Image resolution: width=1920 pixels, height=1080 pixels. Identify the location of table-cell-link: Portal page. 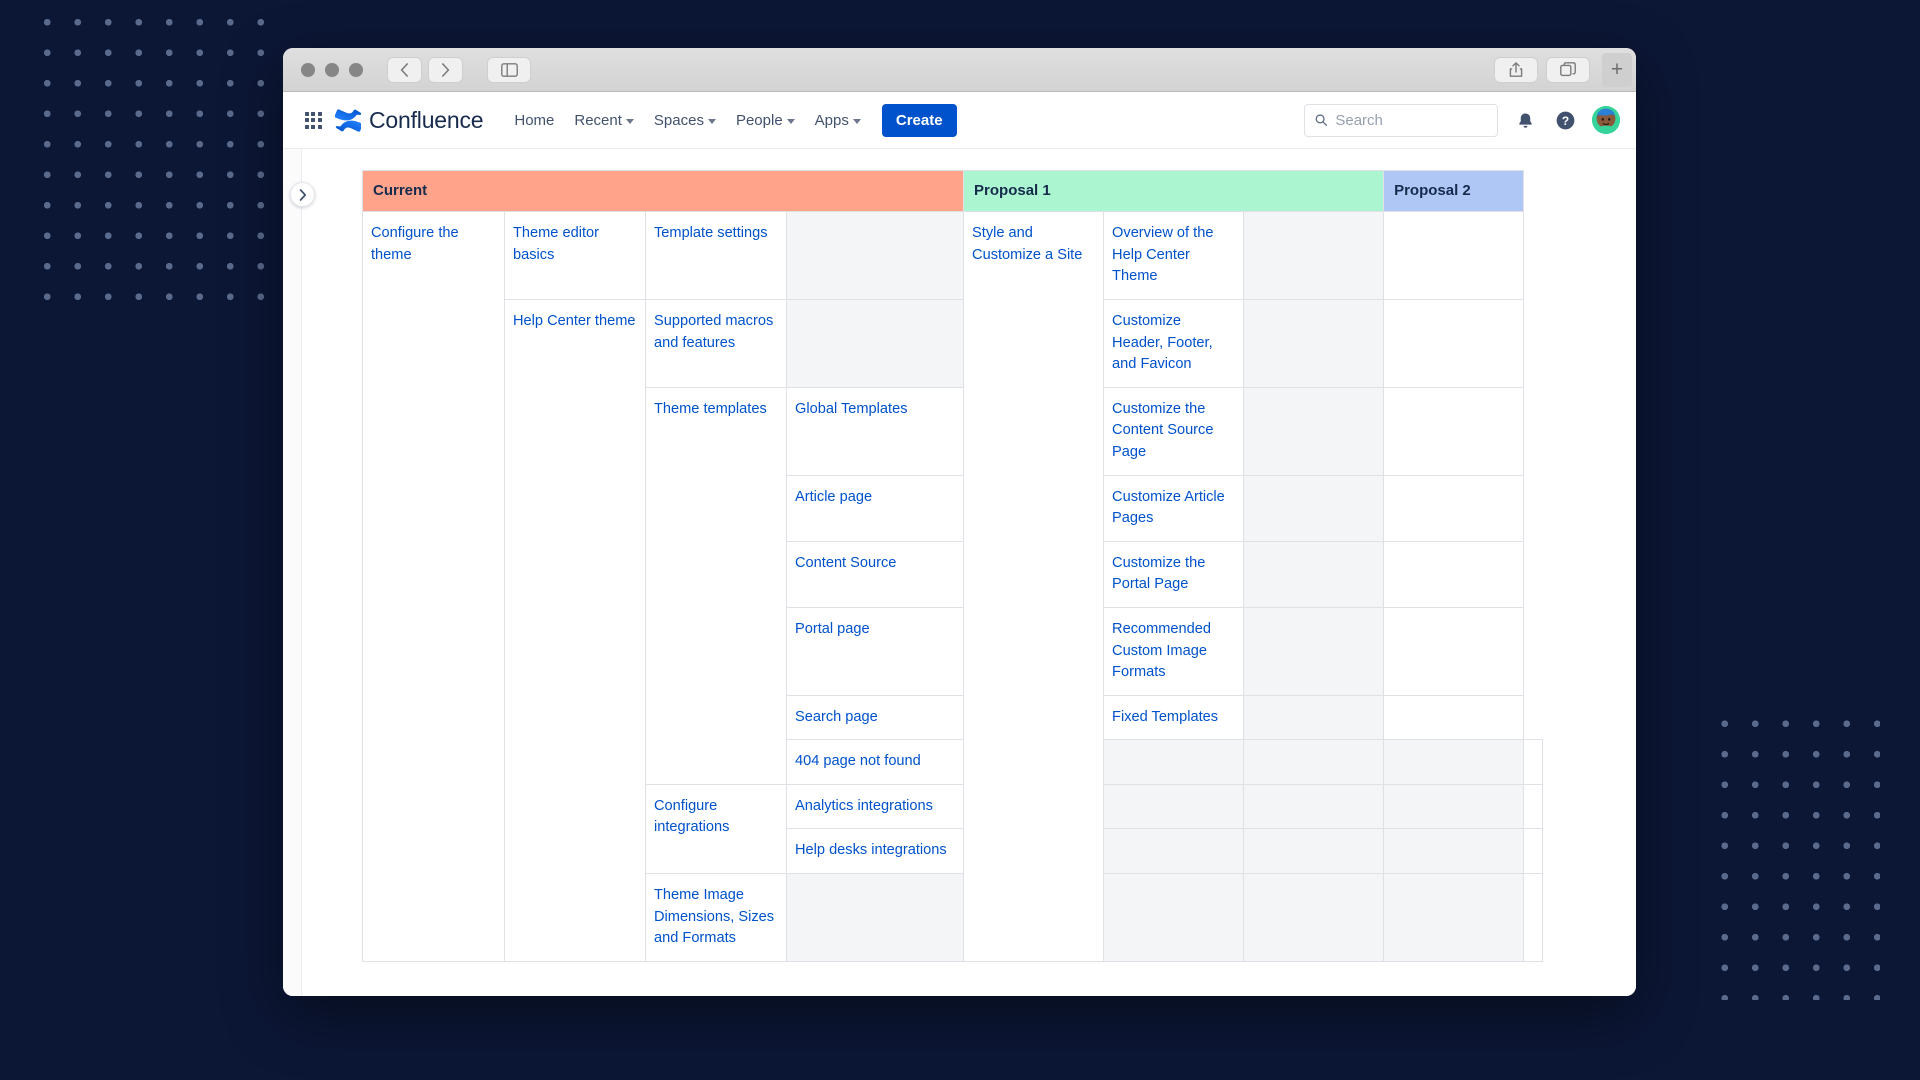
(875, 651).